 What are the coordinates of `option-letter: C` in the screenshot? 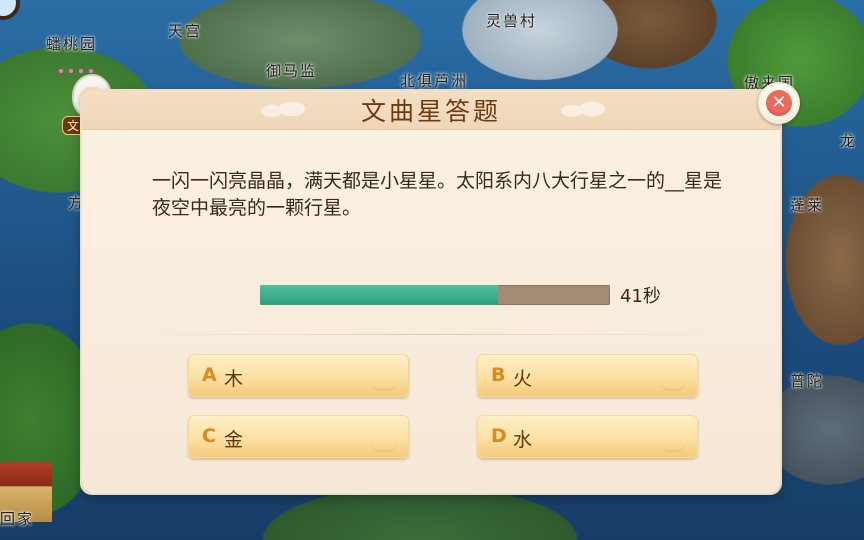 It's located at (209, 436).